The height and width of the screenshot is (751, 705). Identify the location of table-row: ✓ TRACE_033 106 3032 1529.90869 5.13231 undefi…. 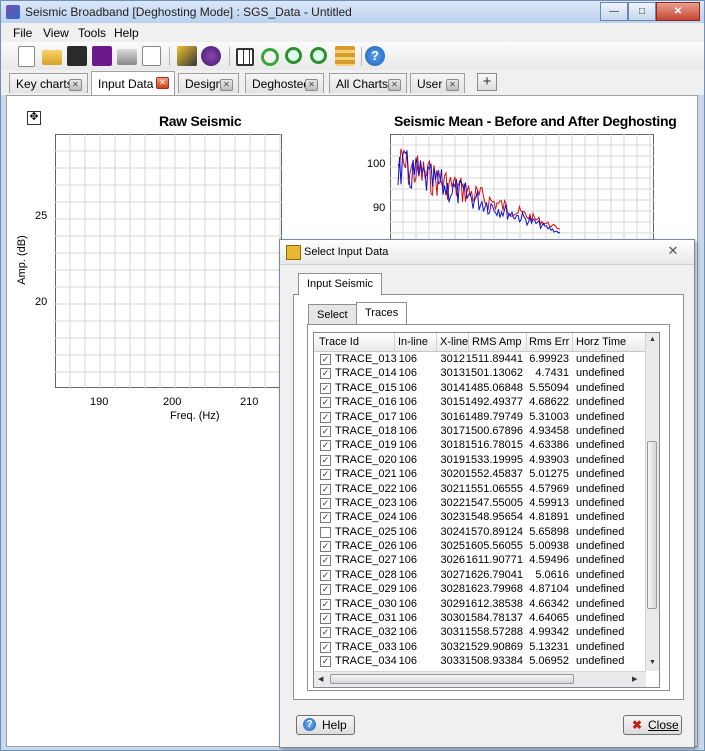
(480, 647).